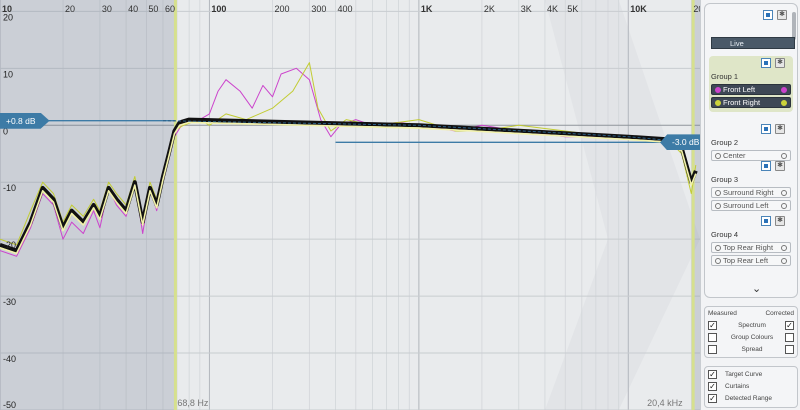  I want to click on frequency-tick-label: 1K, so click(427, 9).